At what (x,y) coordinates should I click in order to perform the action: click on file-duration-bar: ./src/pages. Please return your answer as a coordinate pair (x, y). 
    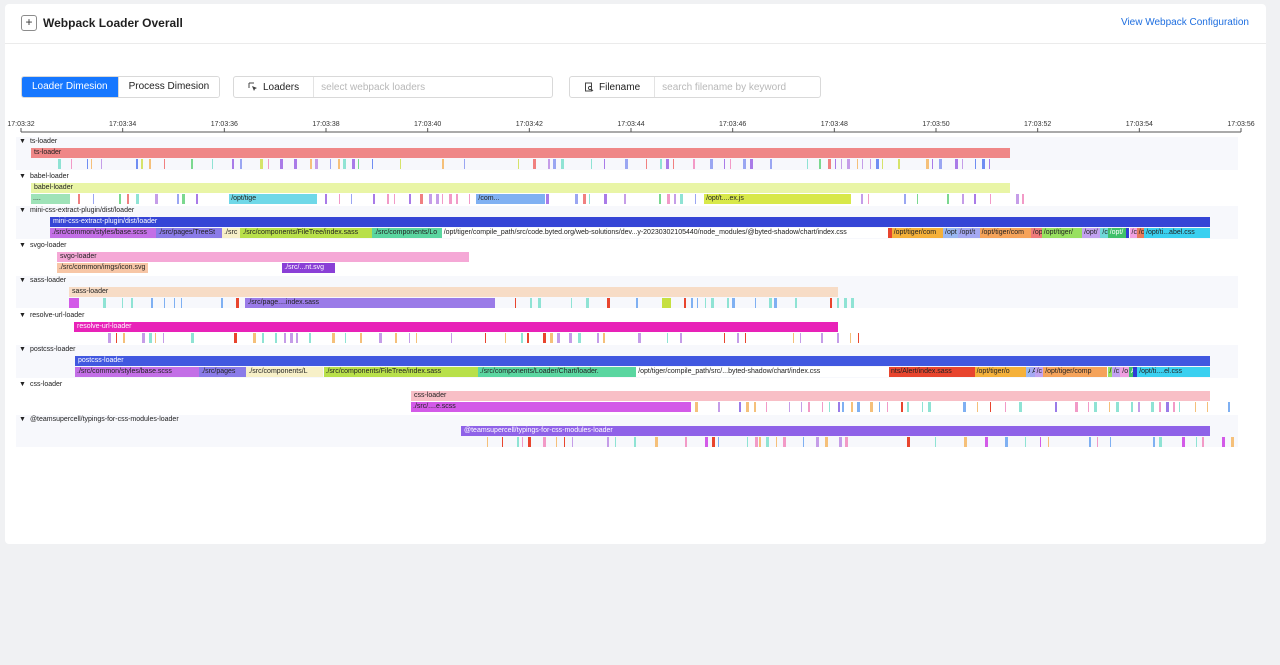
    Looking at the image, I should click on (223, 372).